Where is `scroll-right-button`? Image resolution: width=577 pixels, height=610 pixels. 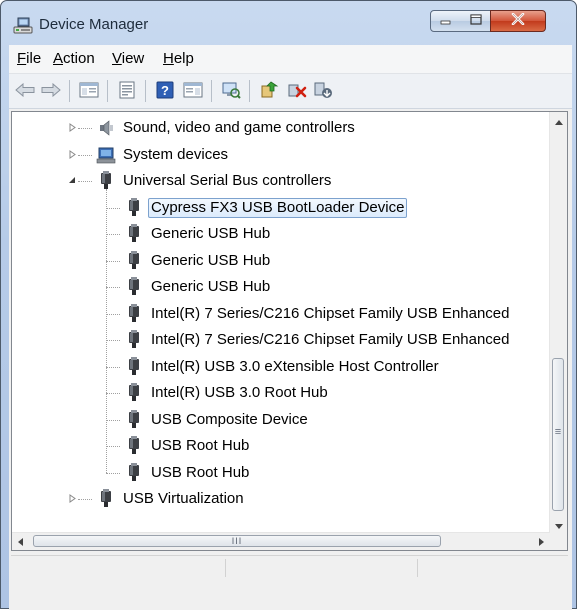
scroll-right-button is located at coordinates (541, 541).